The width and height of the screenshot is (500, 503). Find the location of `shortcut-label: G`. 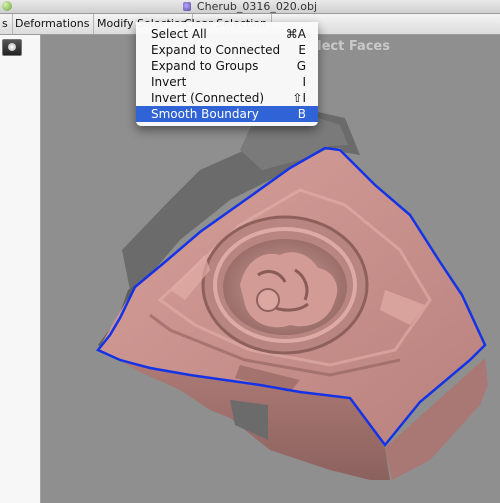

shortcut-label: G is located at coordinates (301, 66).